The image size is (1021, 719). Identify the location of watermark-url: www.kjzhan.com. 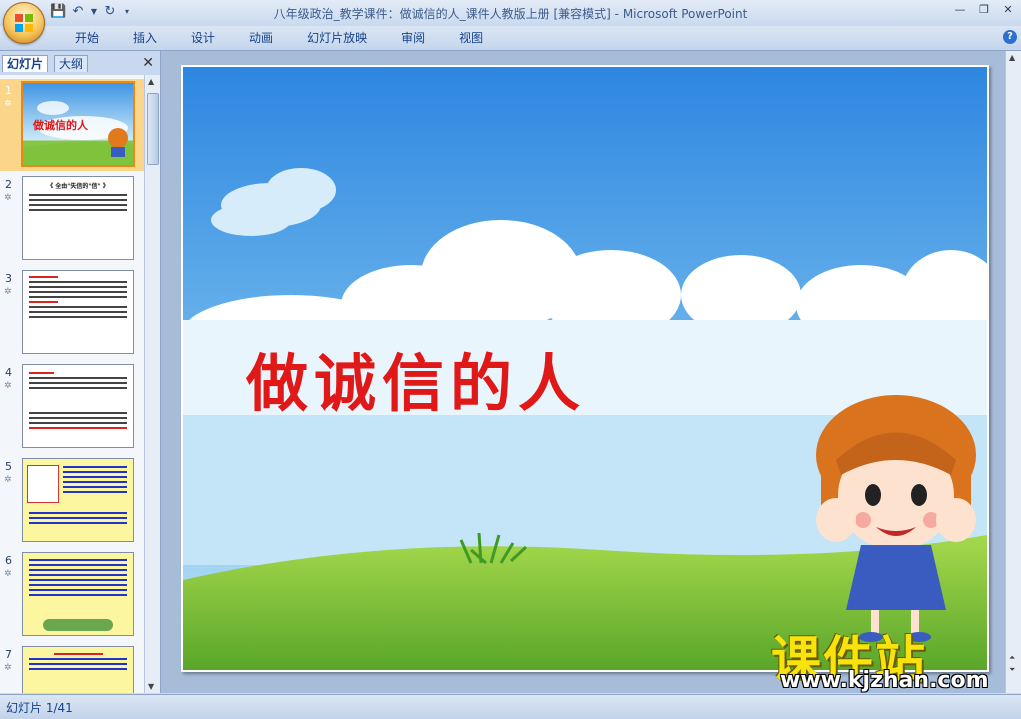
(884, 680).